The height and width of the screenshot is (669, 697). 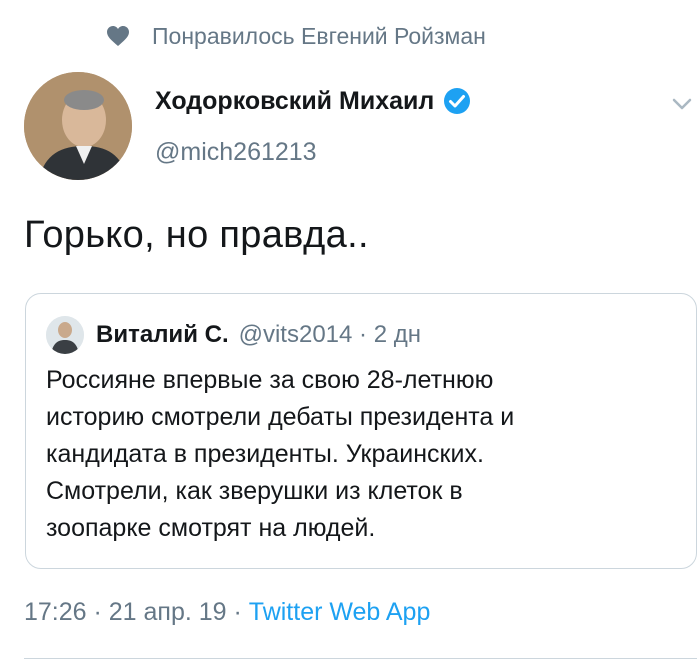 I want to click on avatar-portrait, so click(x=78, y=126).